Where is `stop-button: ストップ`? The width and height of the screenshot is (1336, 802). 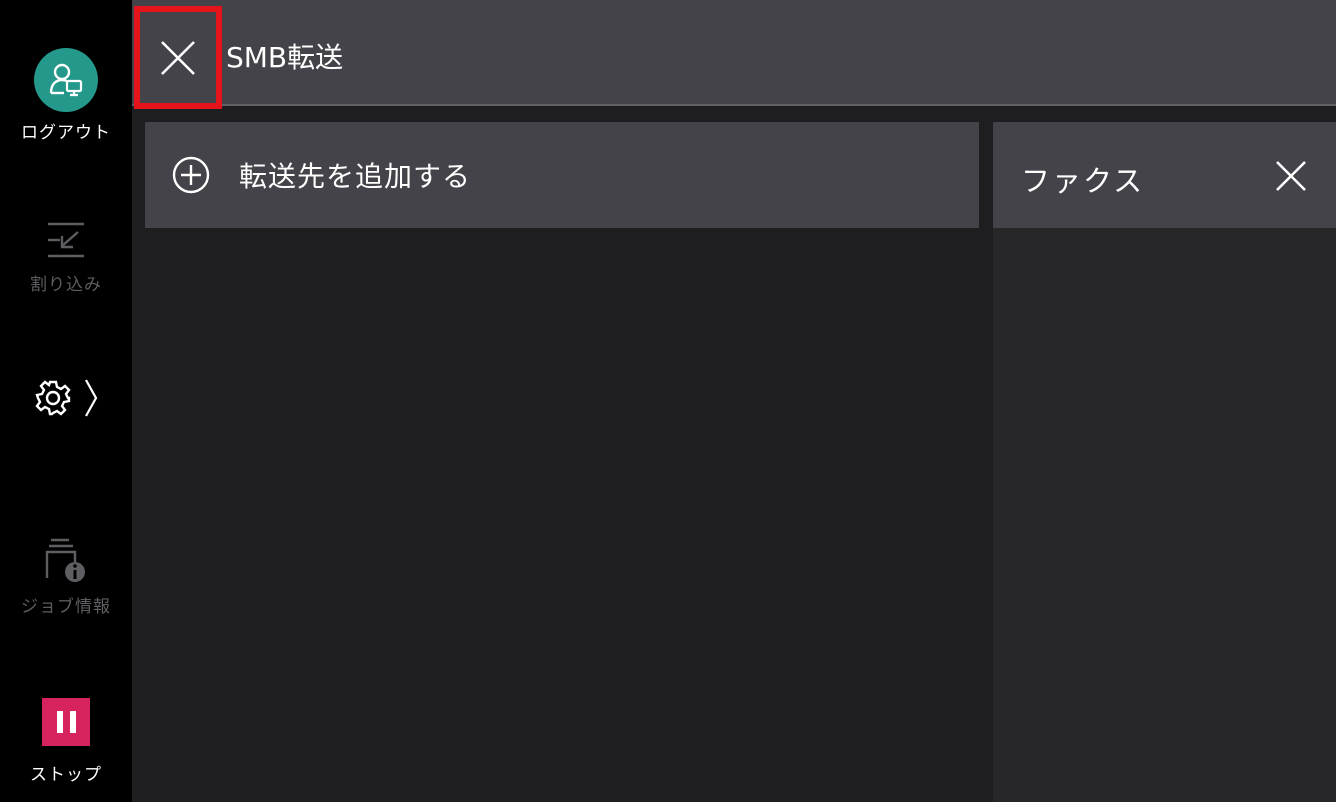 stop-button: ストップ is located at coordinates (66, 741).